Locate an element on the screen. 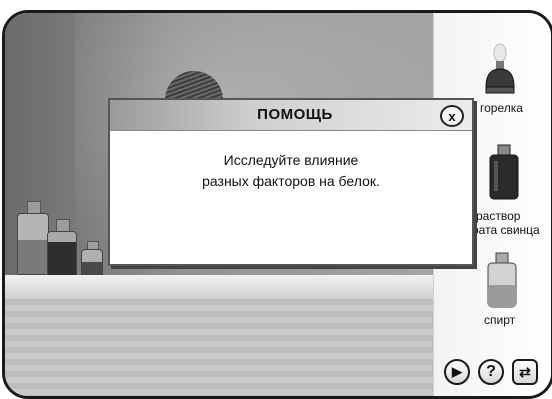 The height and width of the screenshot is (399, 552). dialog-close-button: x is located at coordinates (452, 116).